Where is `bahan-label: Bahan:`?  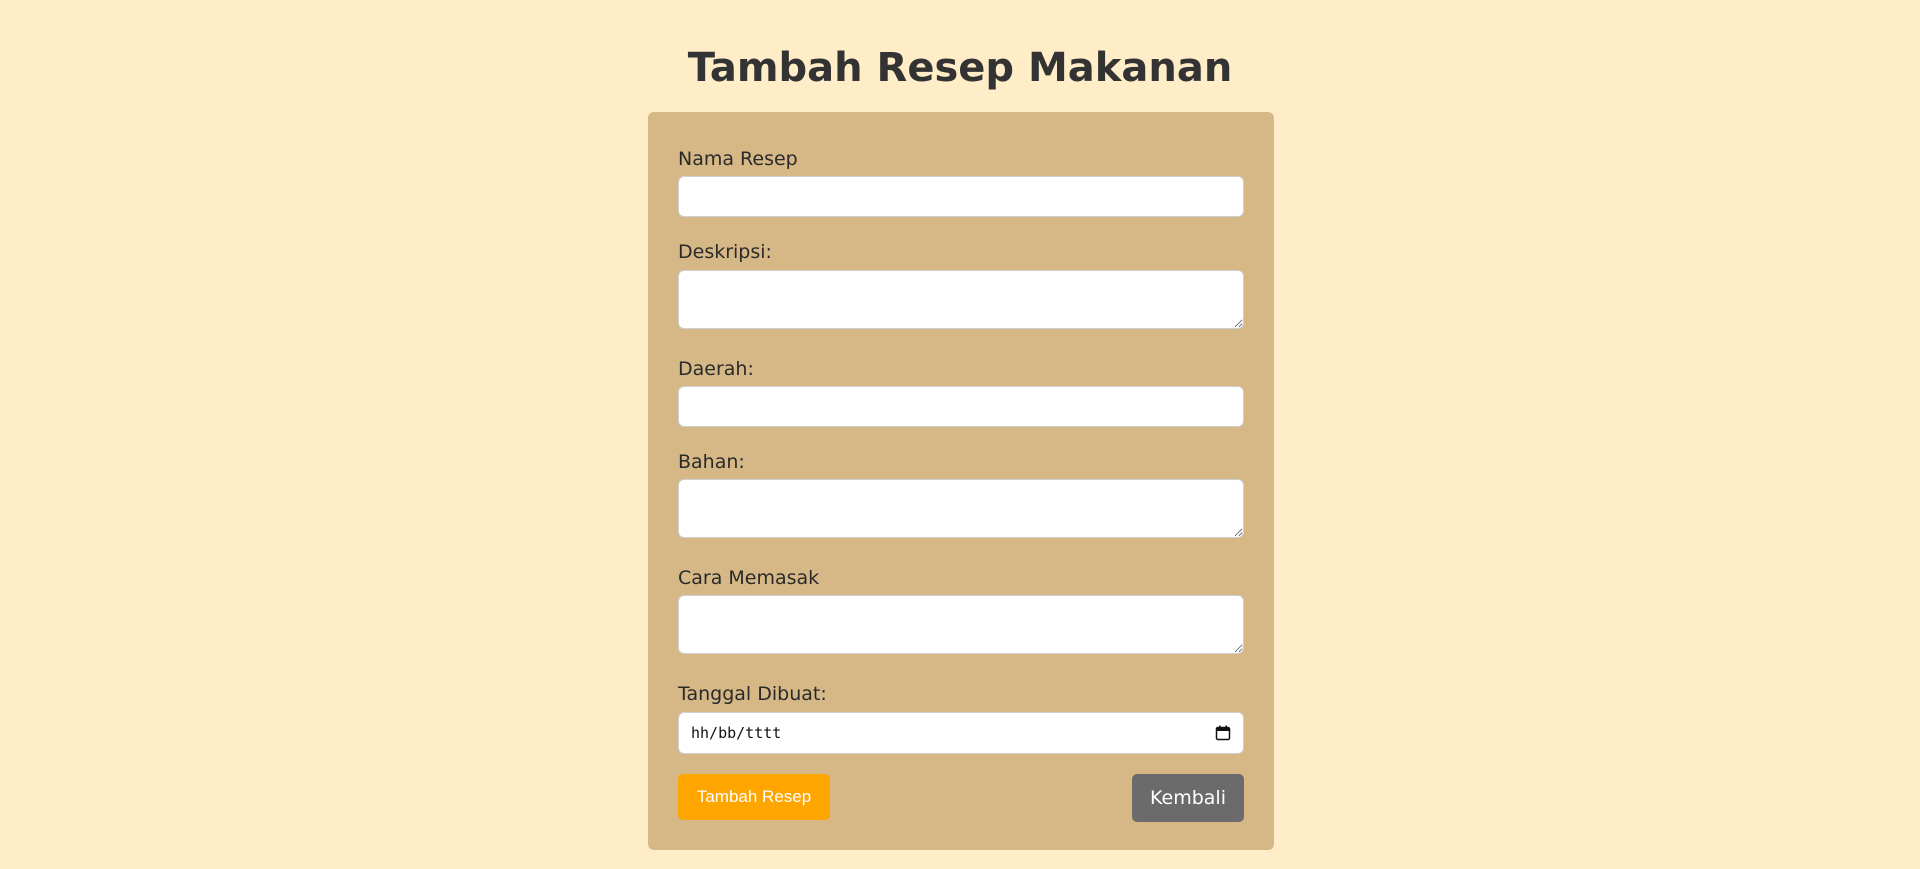
bahan-label: Bahan: is located at coordinates (711, 462).